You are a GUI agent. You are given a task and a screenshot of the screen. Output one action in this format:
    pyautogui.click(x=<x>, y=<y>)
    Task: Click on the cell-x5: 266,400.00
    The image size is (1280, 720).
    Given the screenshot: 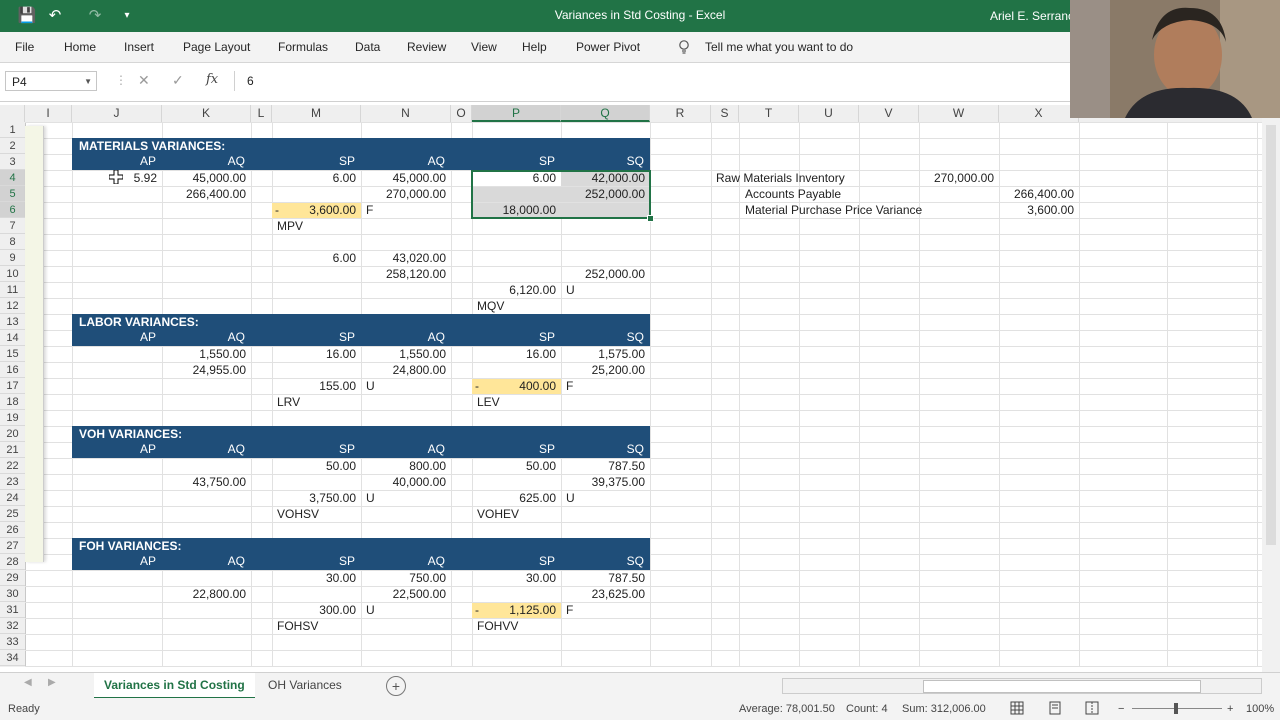 What is the action you would take?
    pyautogui.click(x=1039, y=194)
    